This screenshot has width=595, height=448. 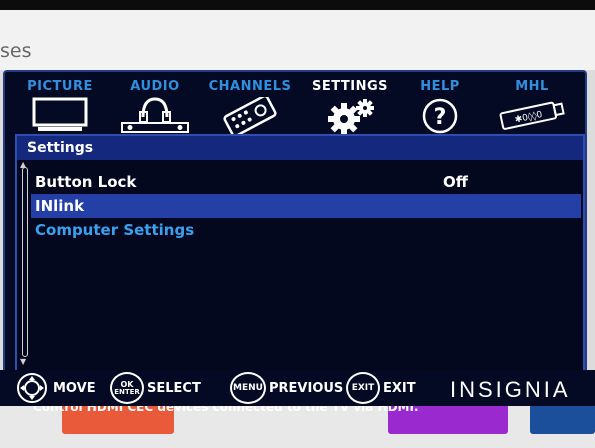 I want to click on legend-move: MOVE, so click(x=55, y=388).